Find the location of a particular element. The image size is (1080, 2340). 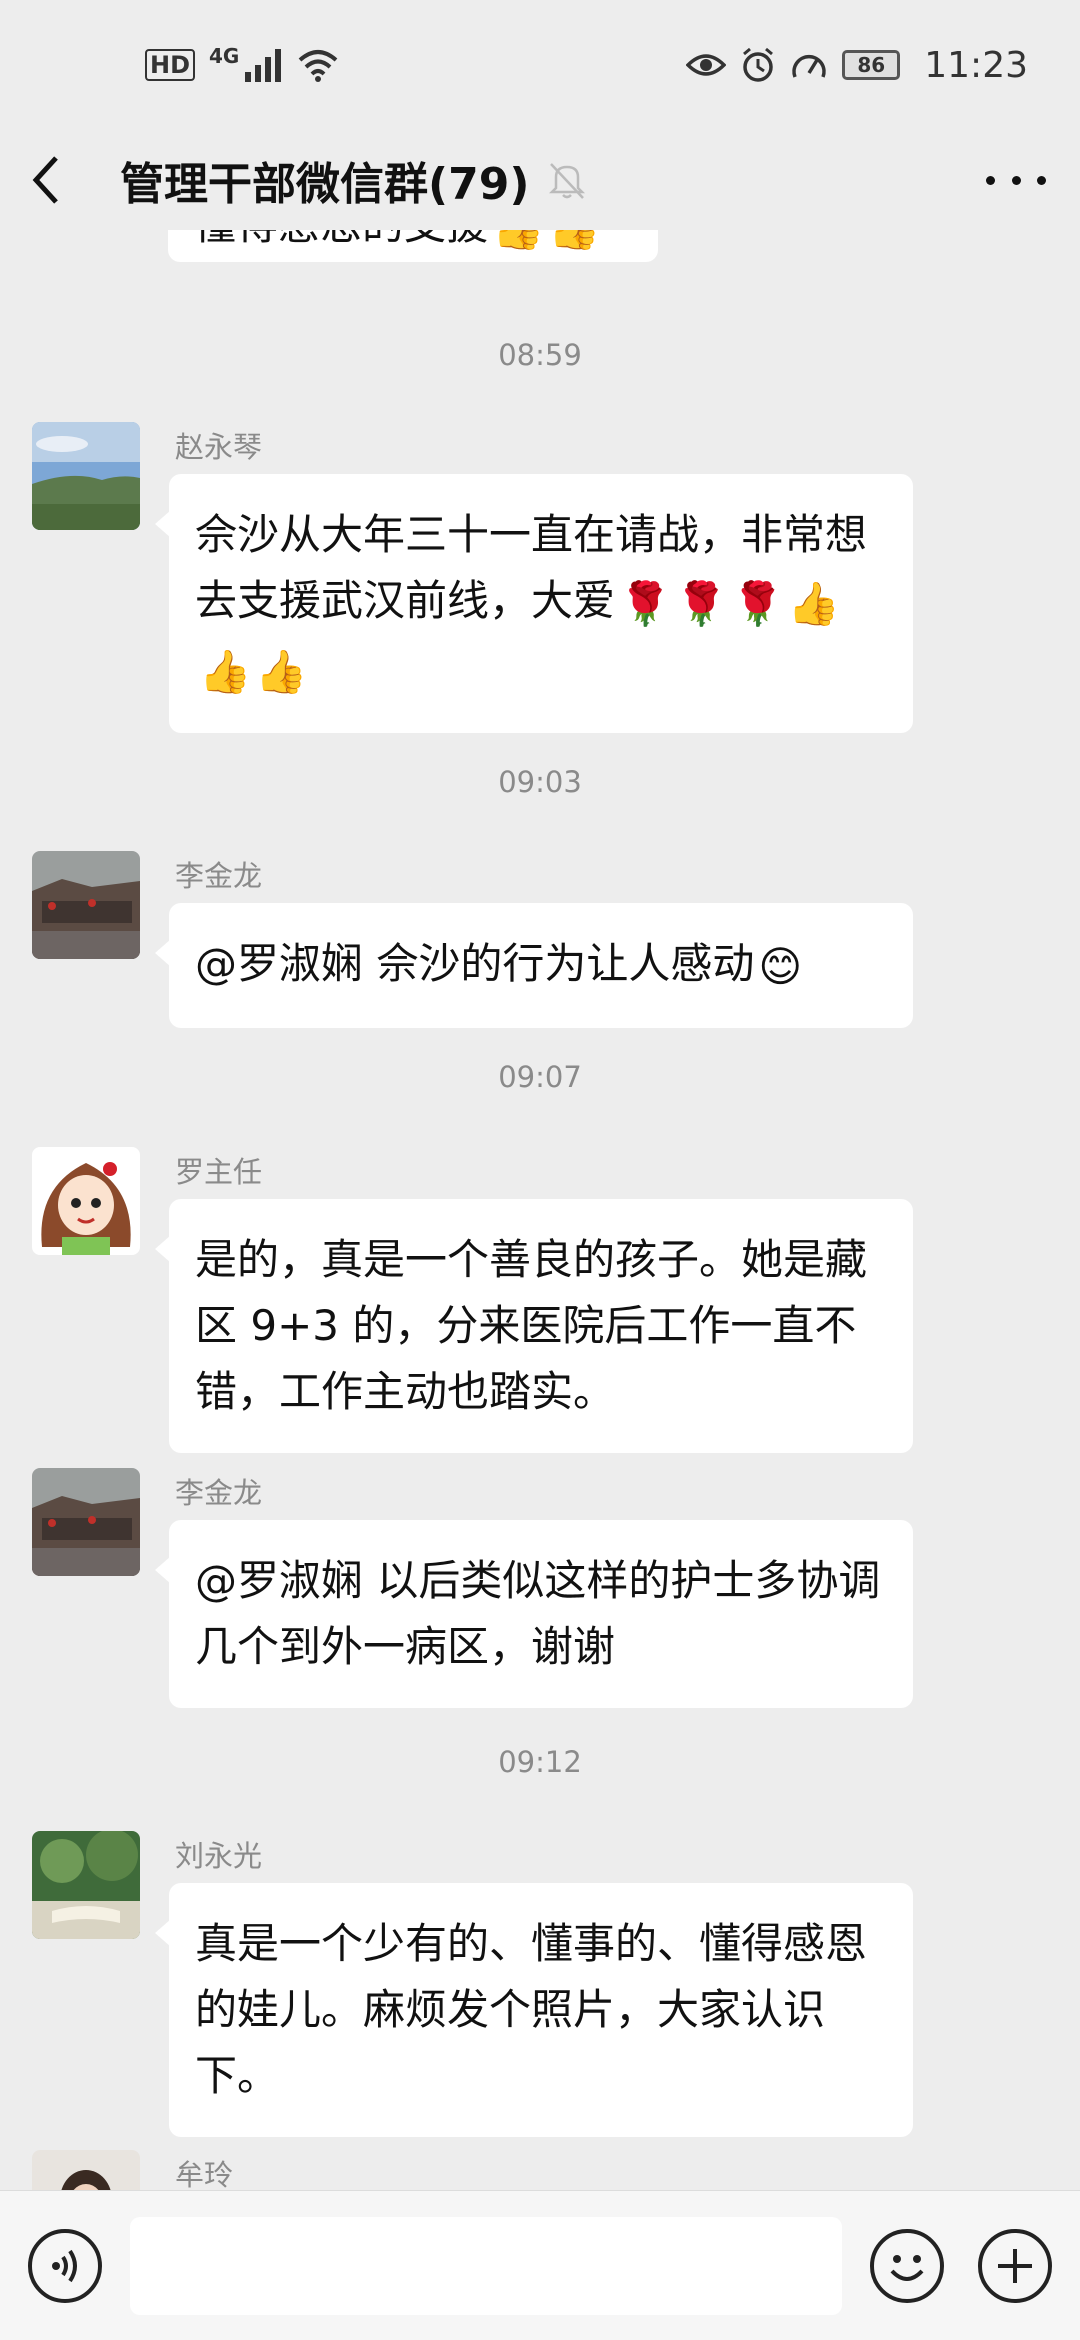

more-functions-button is located at coordinates (1015, 2266).